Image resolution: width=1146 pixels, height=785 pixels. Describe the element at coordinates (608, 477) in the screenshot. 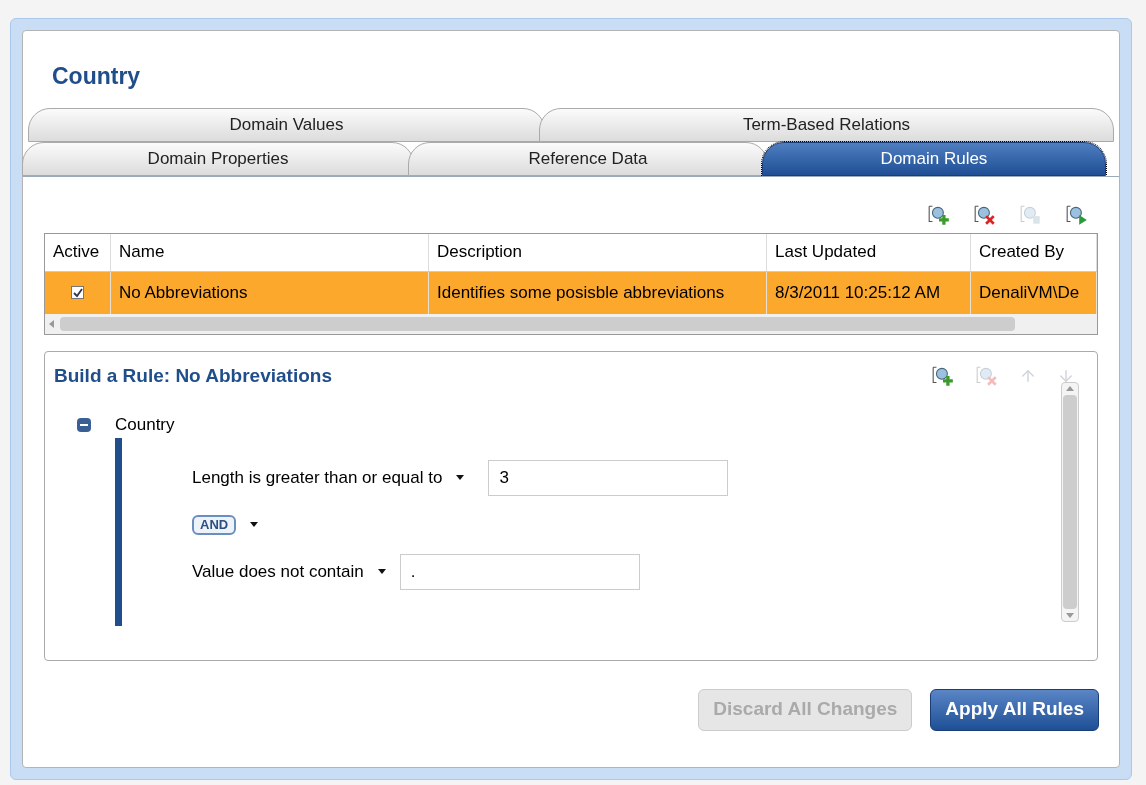

I see `value-field: 3` at that location.